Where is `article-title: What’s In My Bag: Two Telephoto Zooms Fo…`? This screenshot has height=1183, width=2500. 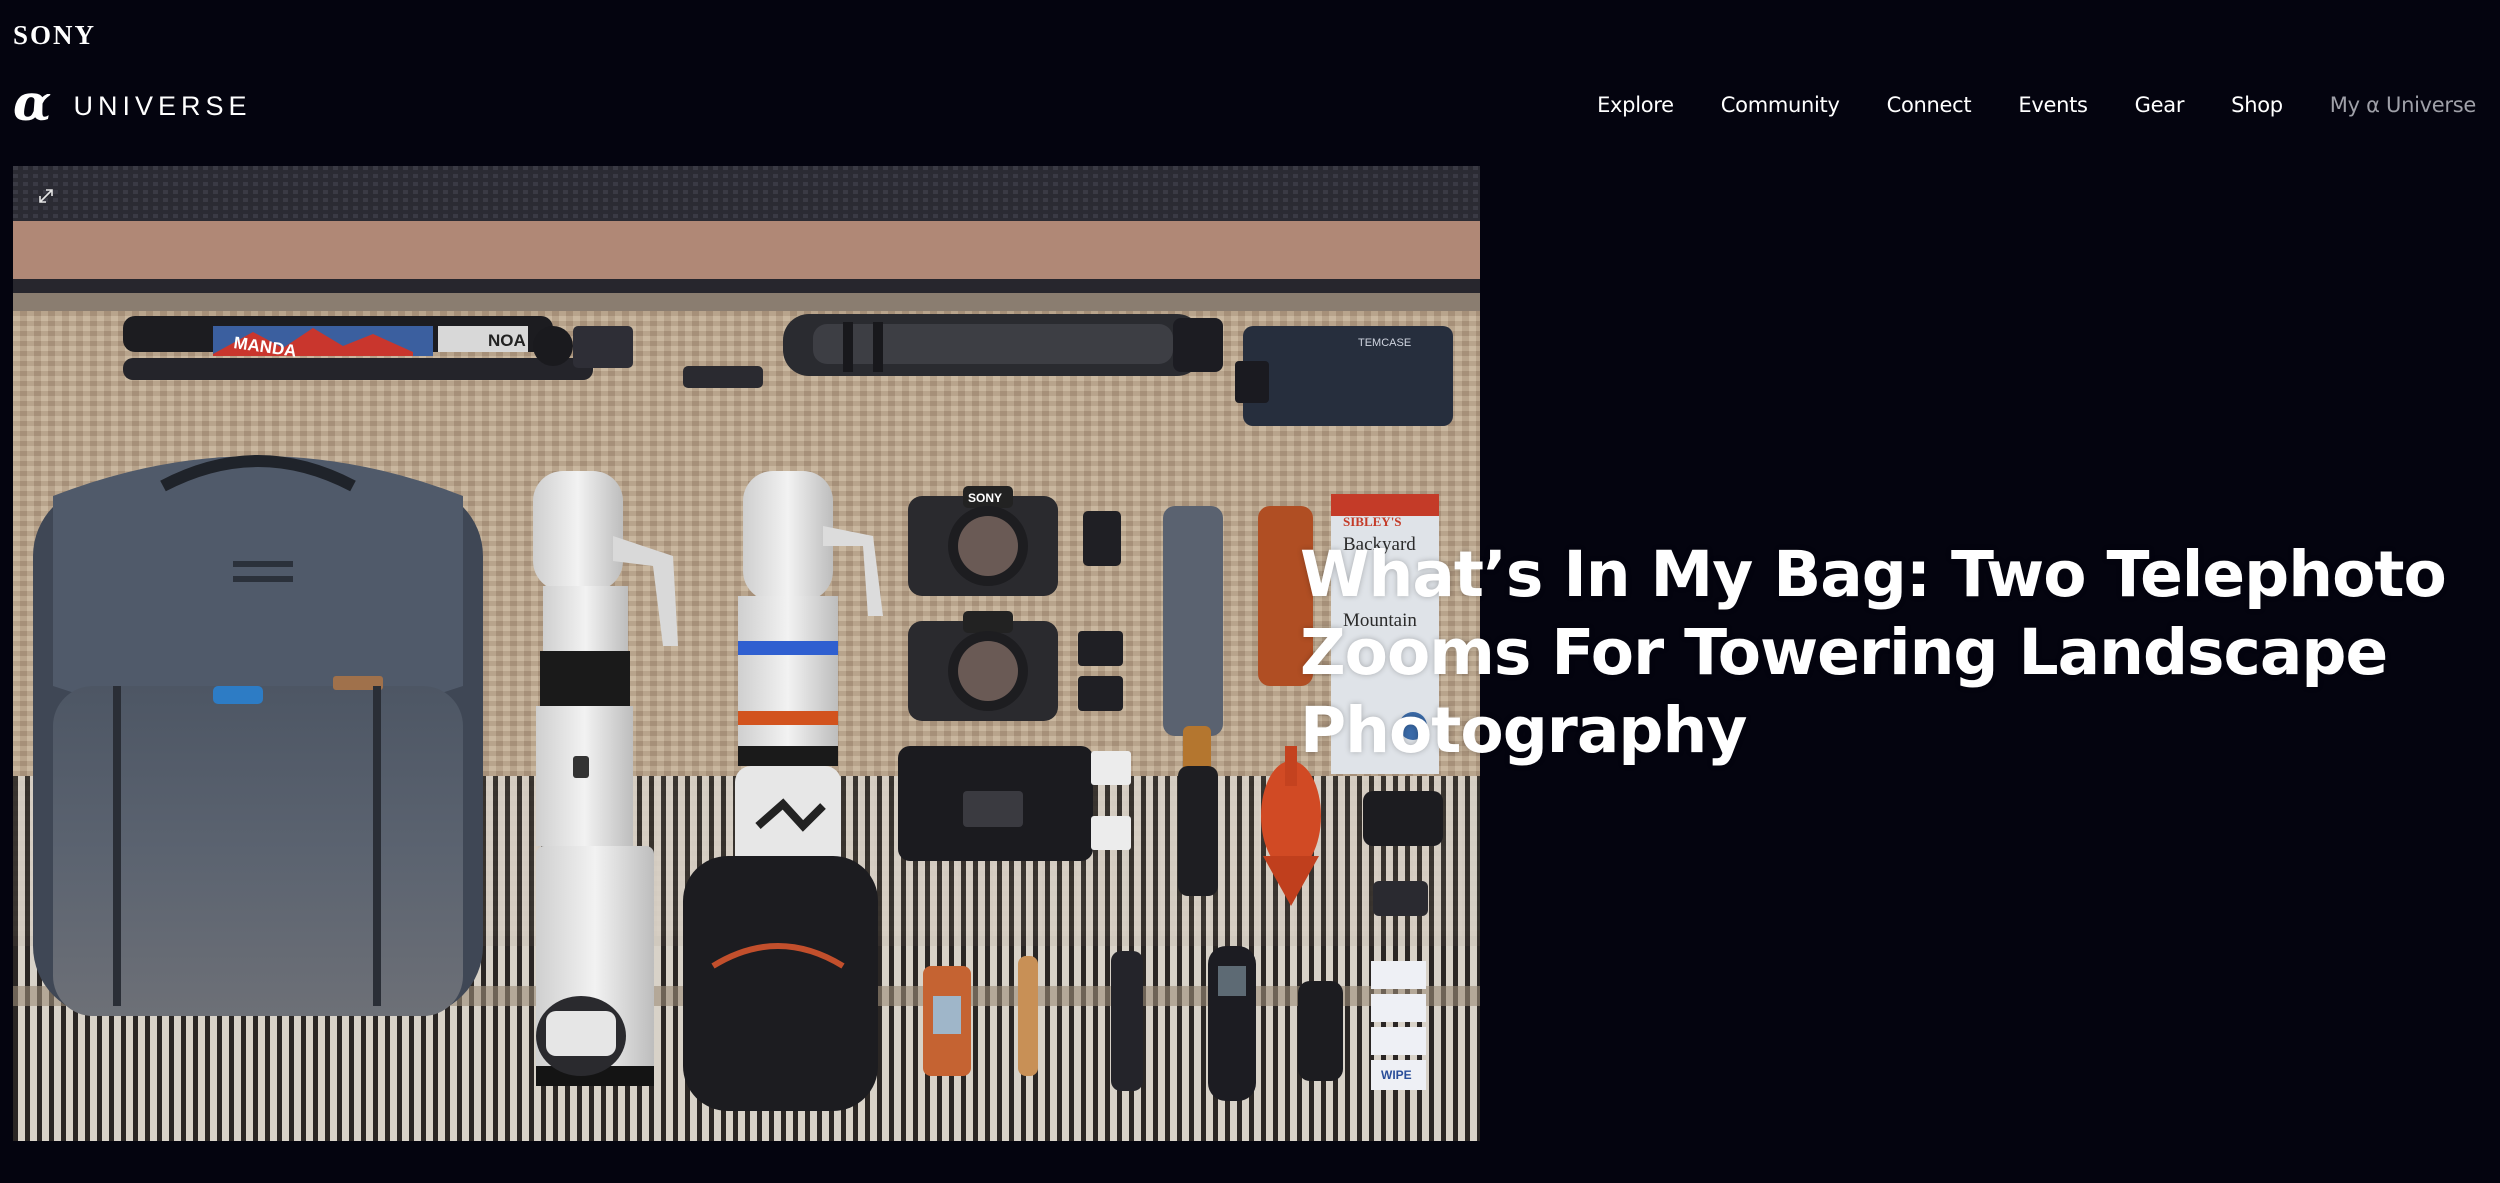
article-title: What’s In My Bag: Two Telephoto Zooms Fo… is located at coordinates (1873, 652).